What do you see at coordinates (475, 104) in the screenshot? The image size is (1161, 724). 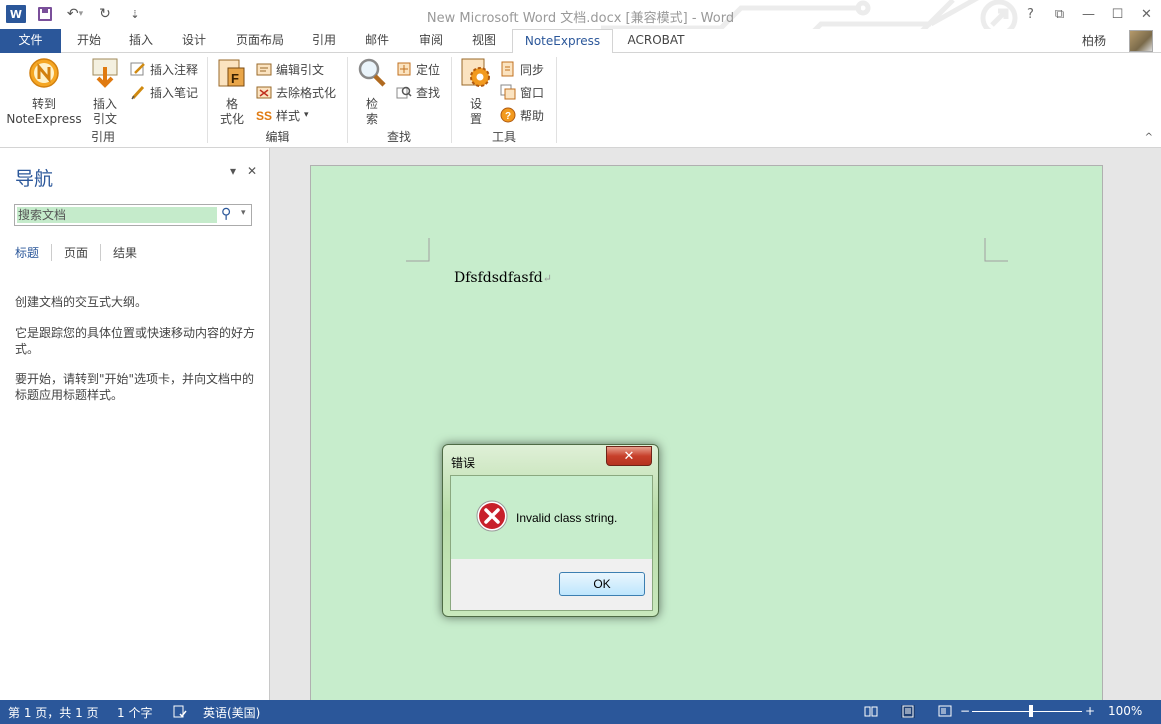 I see `settings-label-1: 设` at bounding box center [475, 104].